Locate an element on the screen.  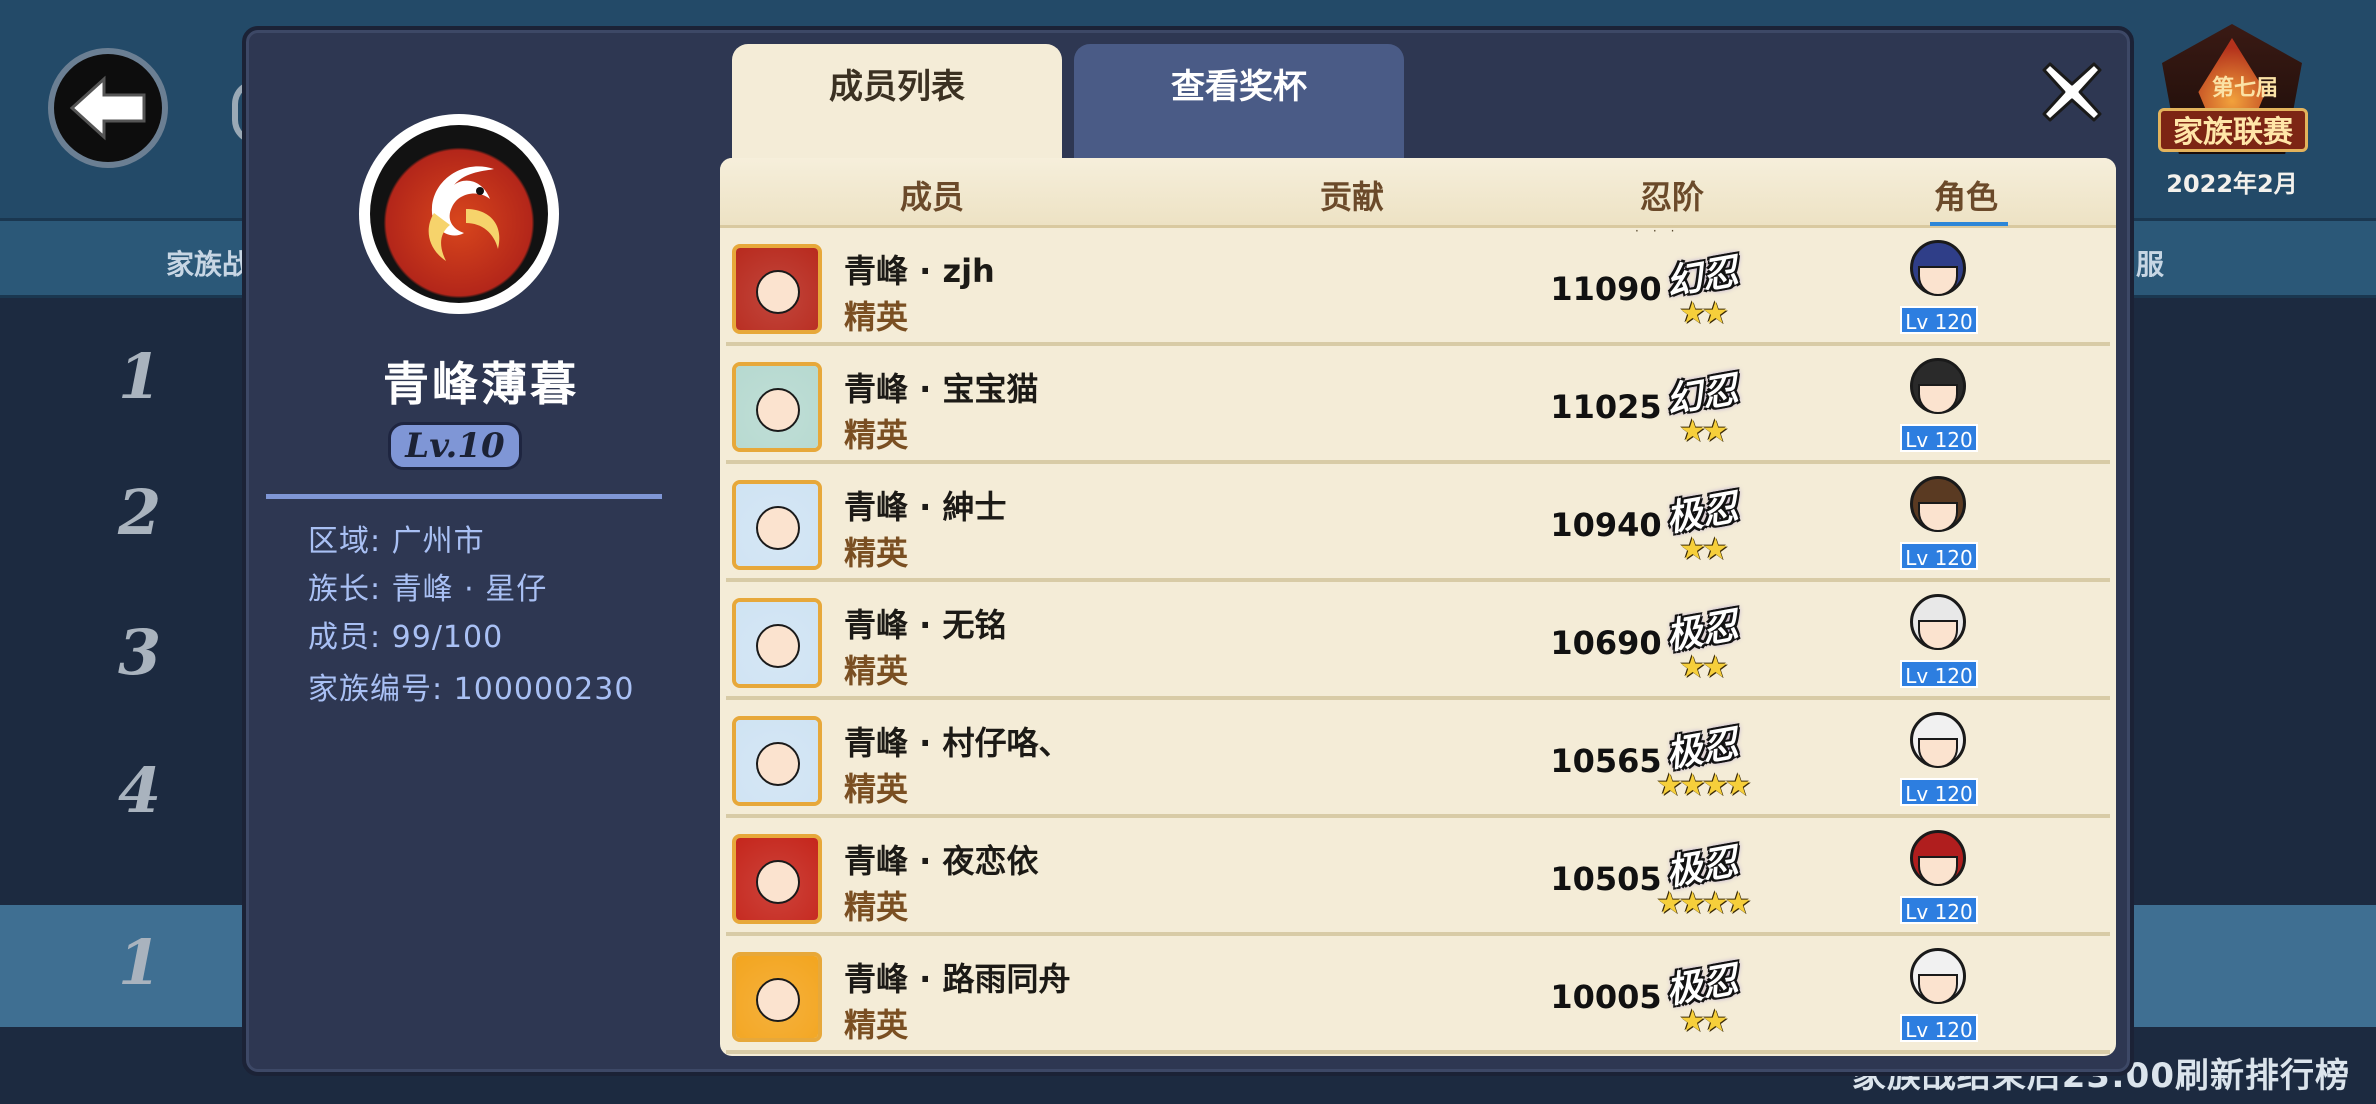
event-season: 第七届 is located at coordinates (2244, 88).